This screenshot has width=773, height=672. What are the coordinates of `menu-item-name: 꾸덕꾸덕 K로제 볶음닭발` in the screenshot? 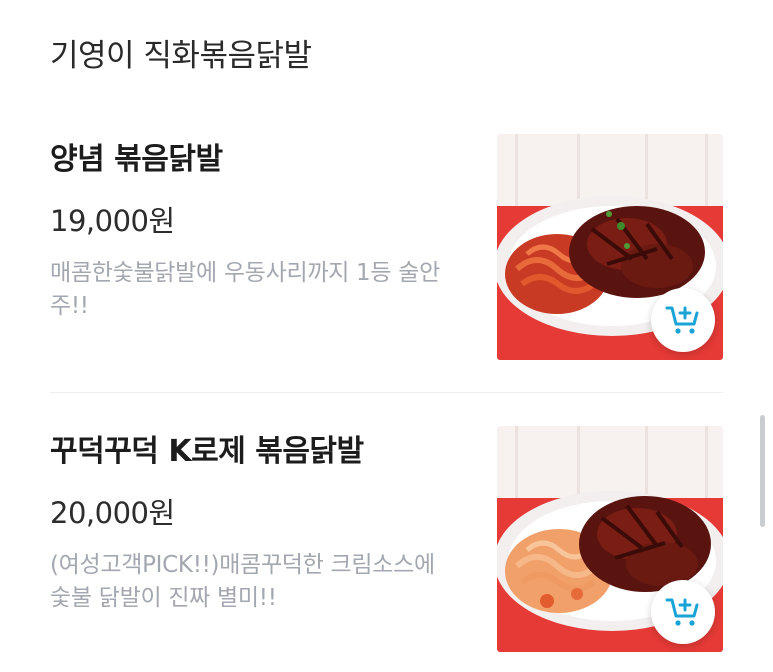 It's located at (207, 451).